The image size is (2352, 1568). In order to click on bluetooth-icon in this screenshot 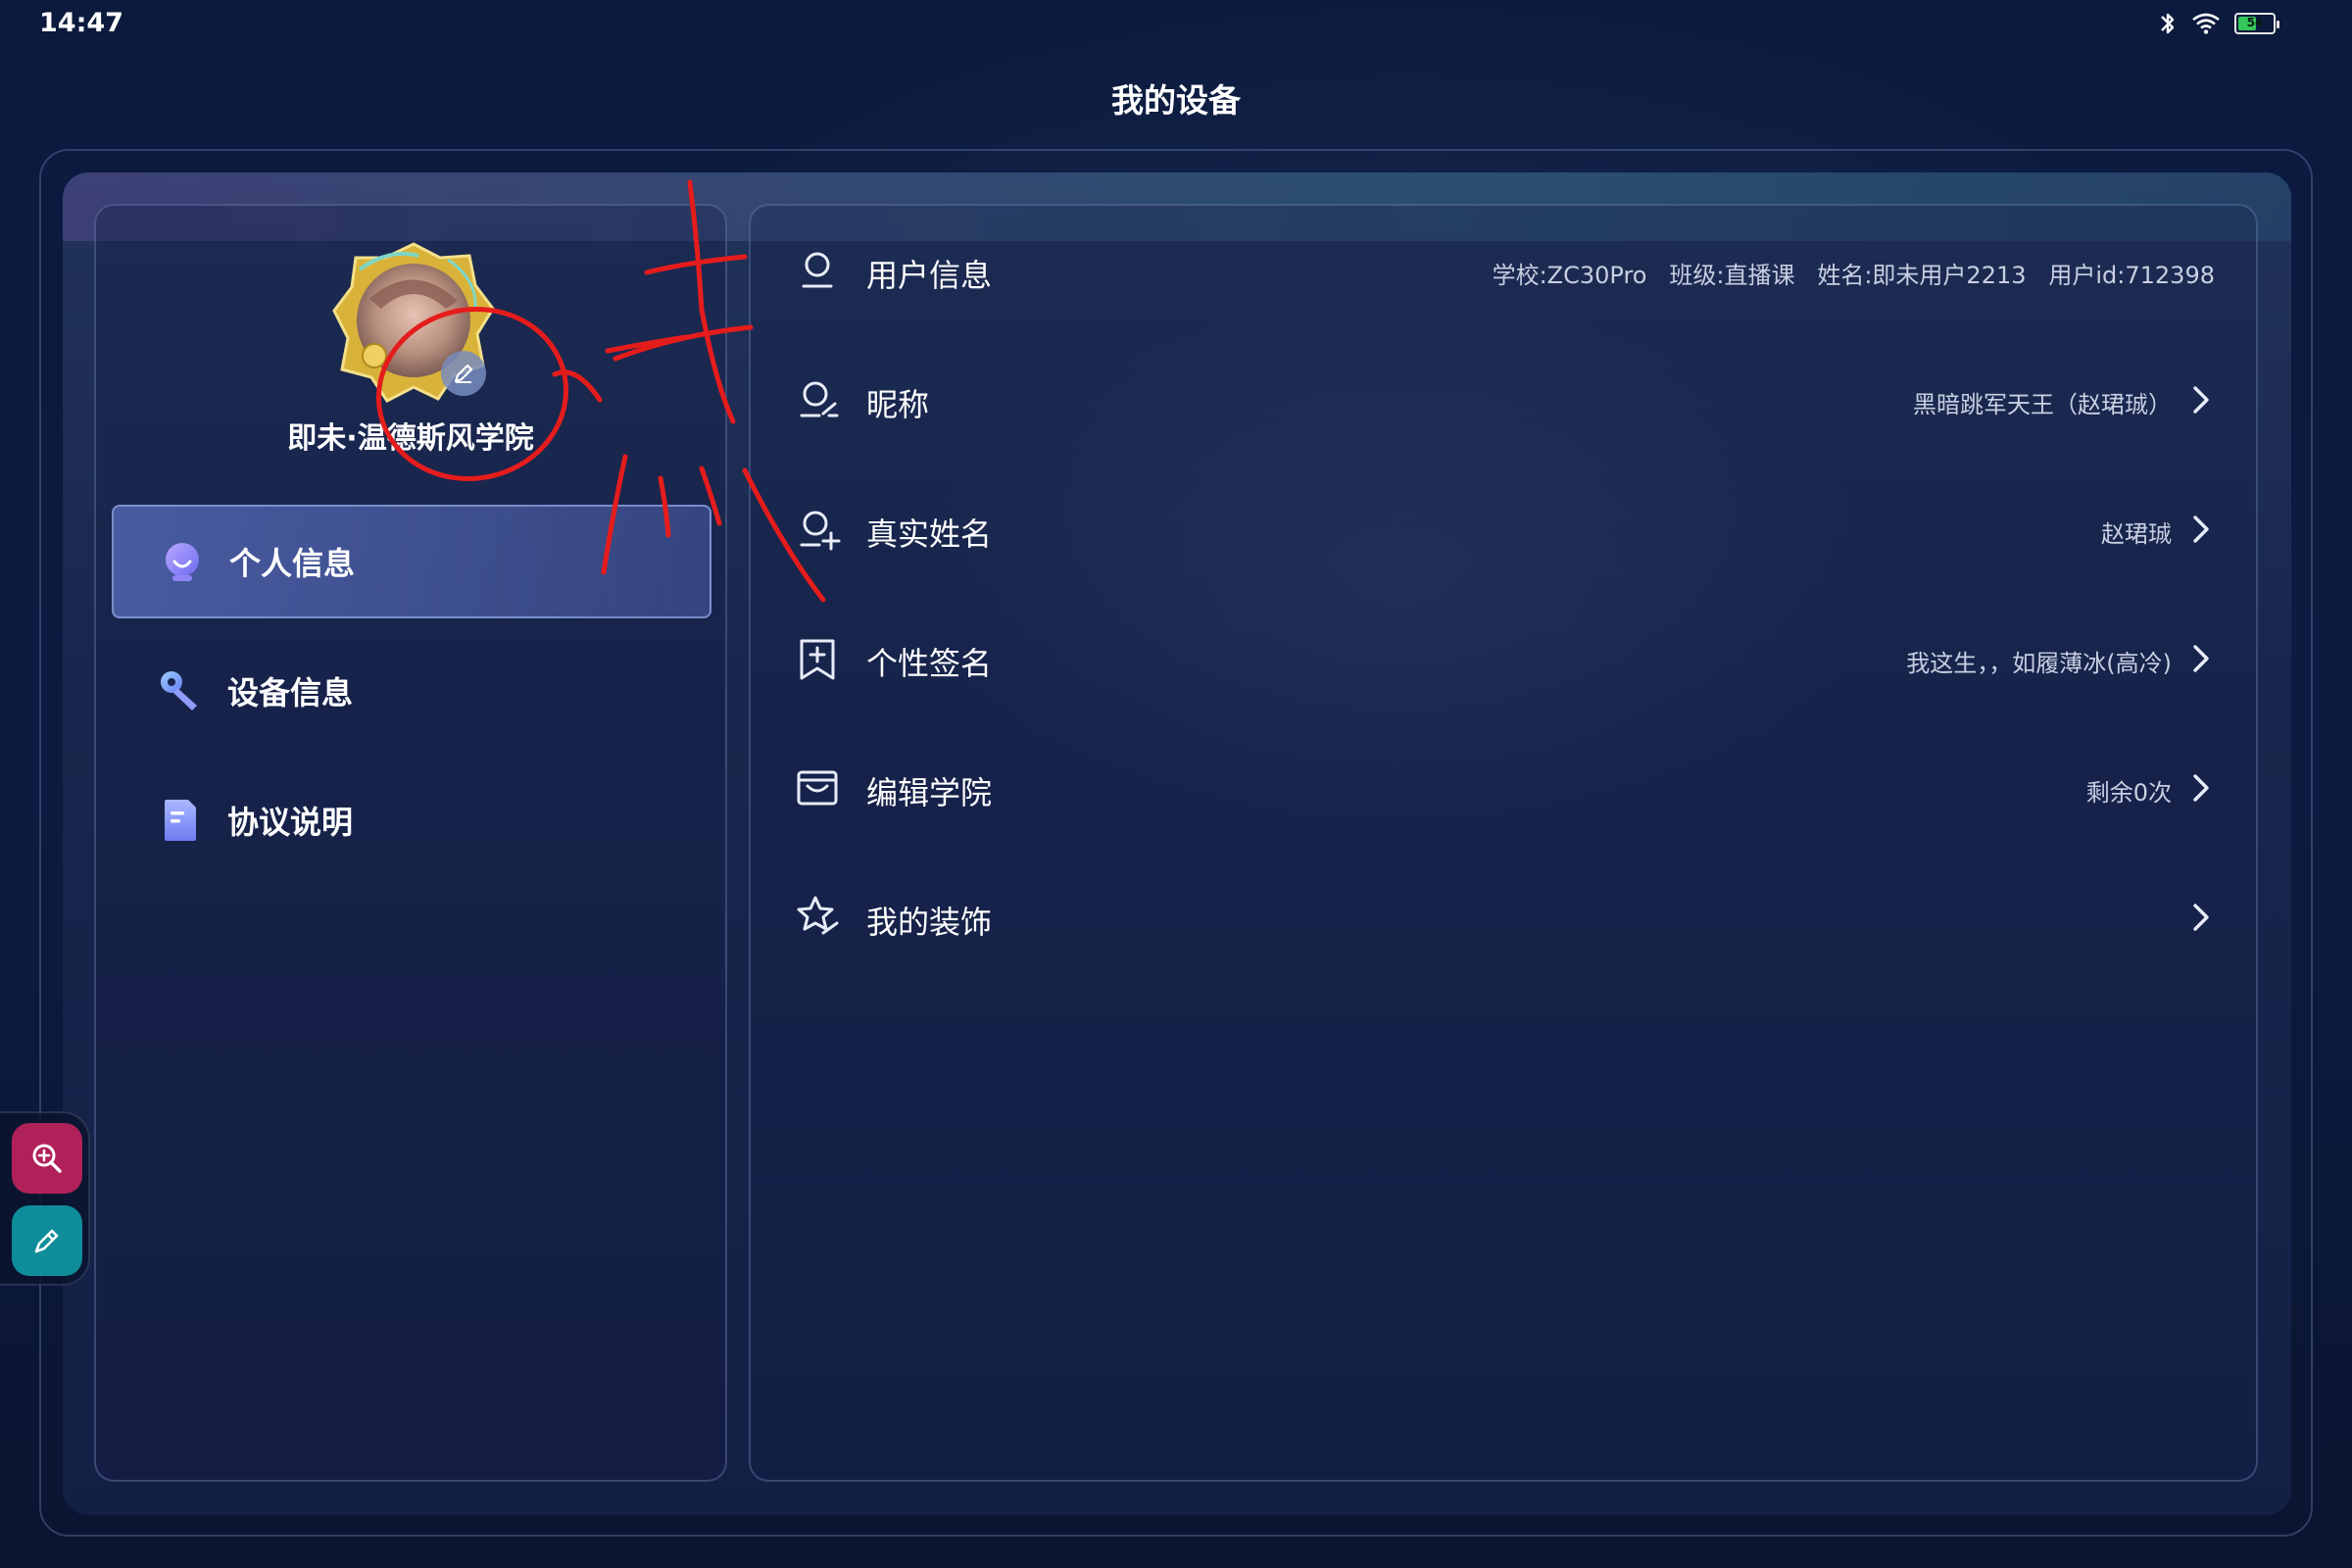, I will do `click(2168, 23)`.